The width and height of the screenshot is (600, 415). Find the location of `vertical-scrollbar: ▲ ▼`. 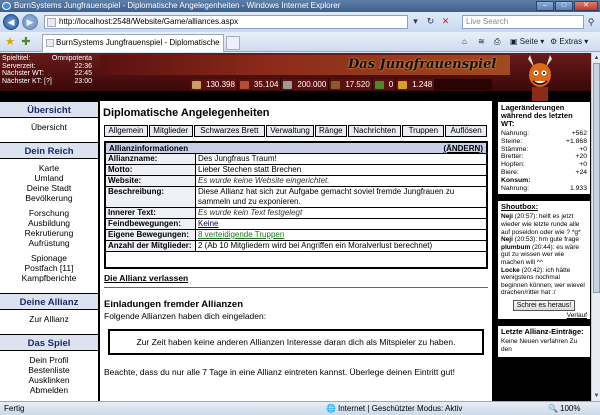

vertical-scrollbar: ▲ ▼ is located at coordinates (595, 227).